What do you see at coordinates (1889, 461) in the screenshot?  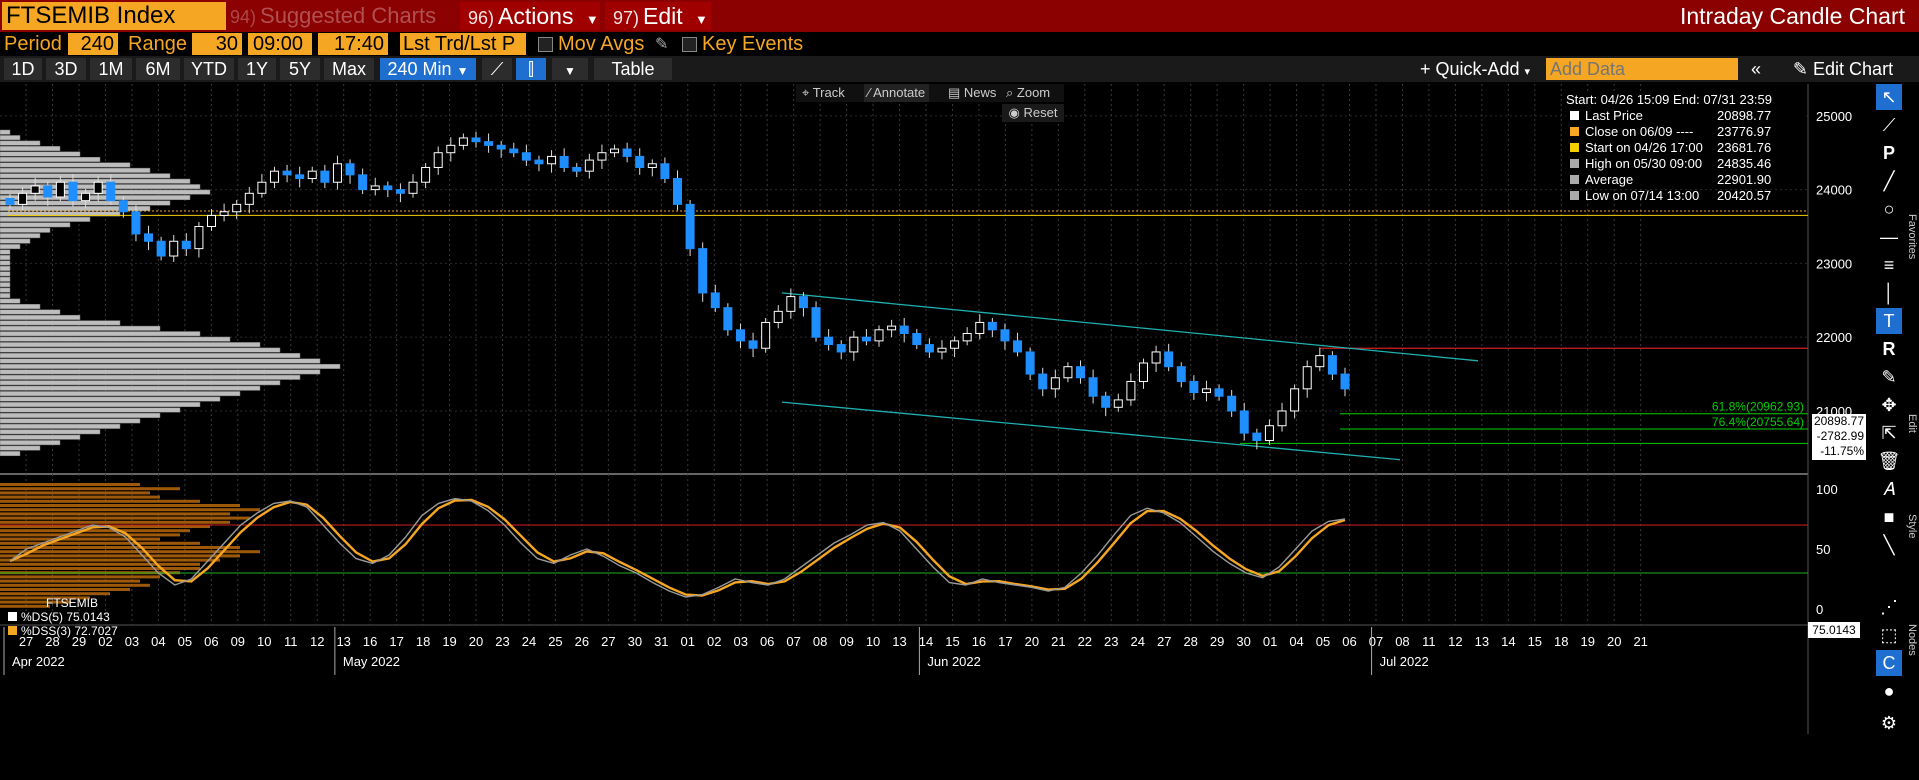 I see `trash-icon: 🗑` at bounding box center [1889, 461].